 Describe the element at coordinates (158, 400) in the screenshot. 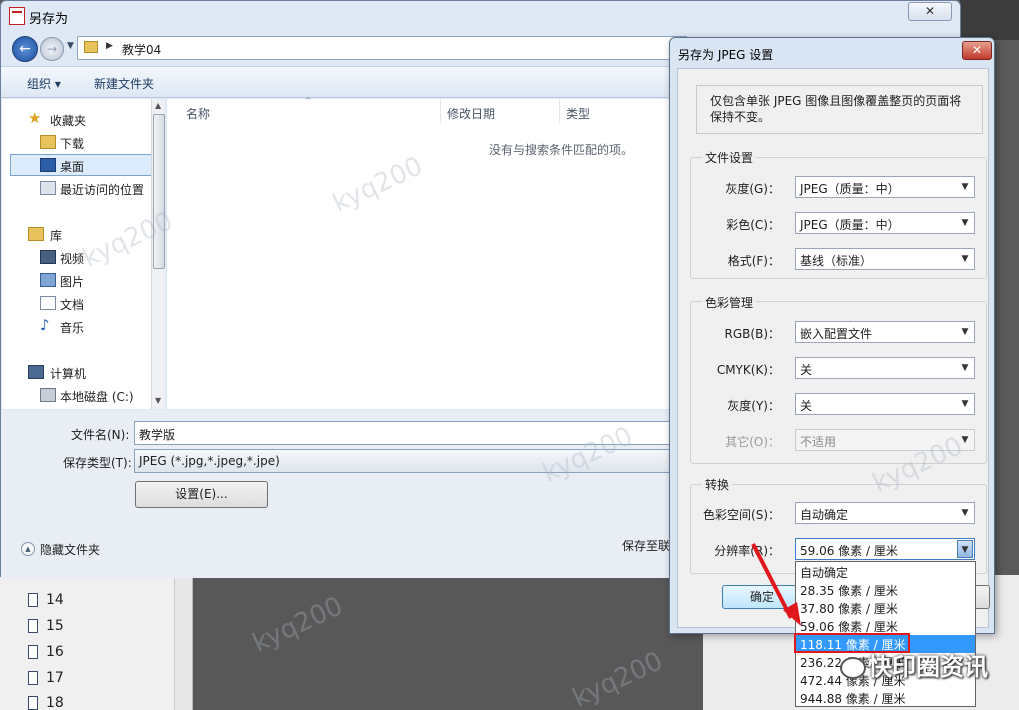

I see `scroll-down-icon: ▼` at that location.